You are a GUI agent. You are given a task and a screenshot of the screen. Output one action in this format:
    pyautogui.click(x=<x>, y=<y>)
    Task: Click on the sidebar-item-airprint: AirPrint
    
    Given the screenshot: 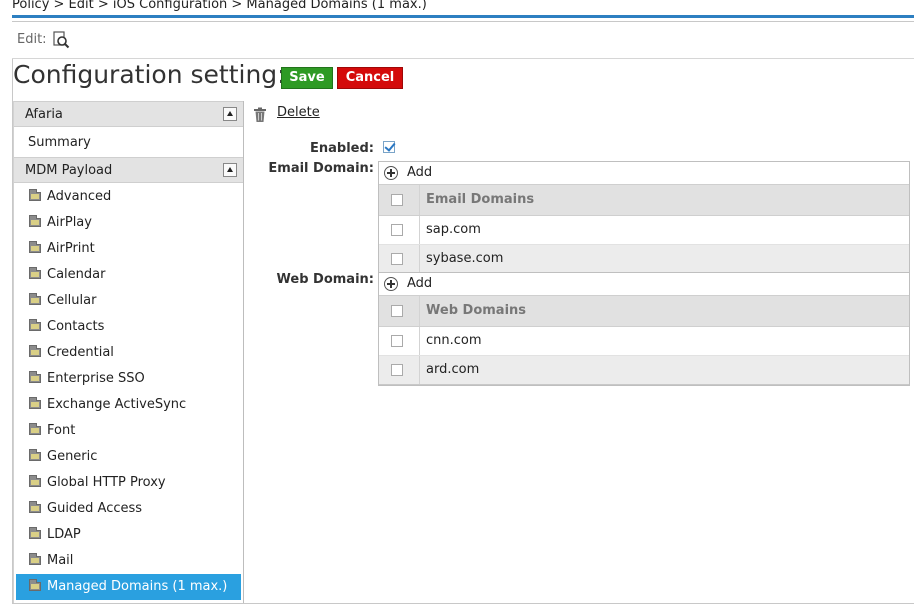 What is the action you would take?
    pyautogui.click(x=128, y=249)
    